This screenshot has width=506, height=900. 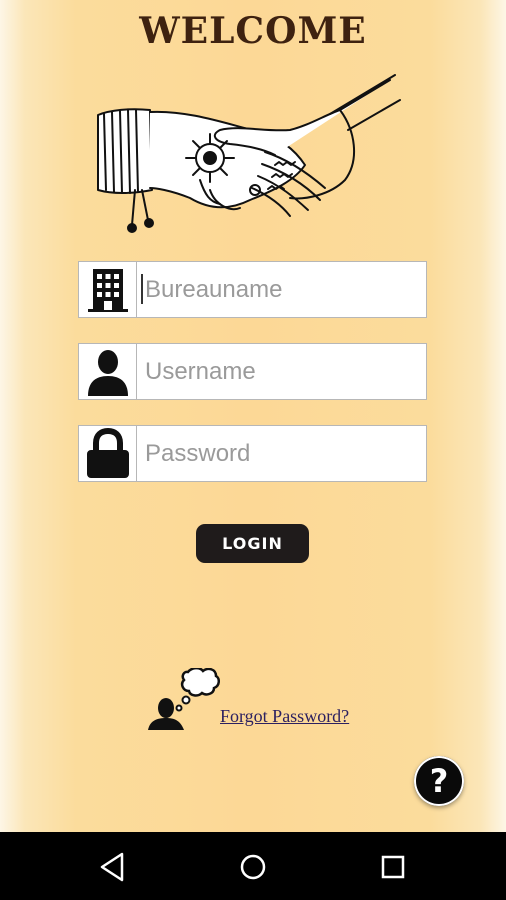 I want to click on page-title: WELCOME, so click(x=253, y=31).